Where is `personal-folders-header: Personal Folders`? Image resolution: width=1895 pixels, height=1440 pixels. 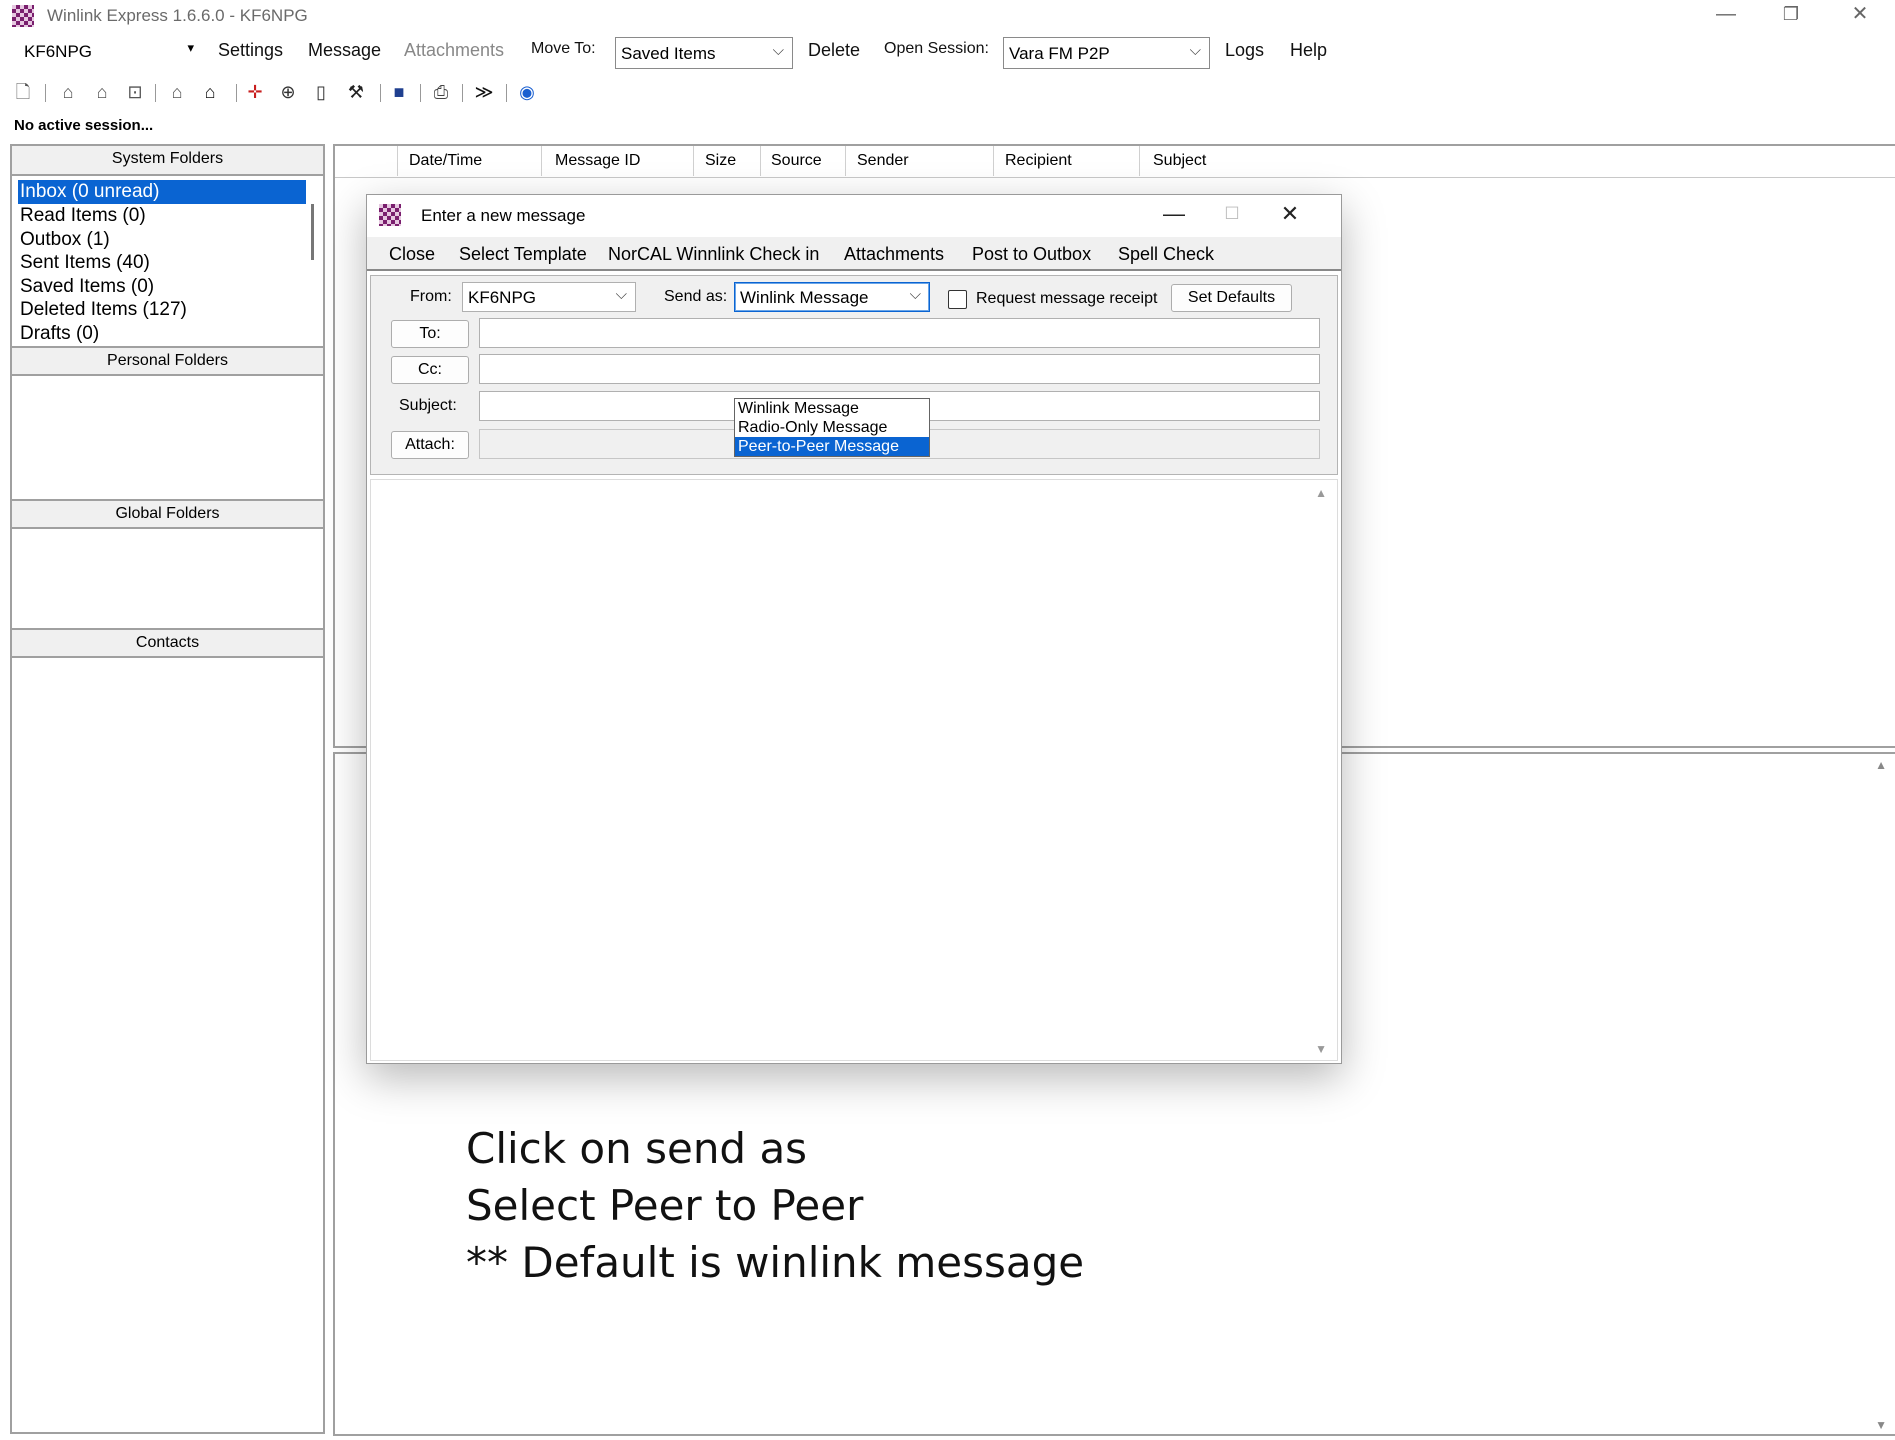
personal-folders-header: Personal Folders is located at coordinates (167, 361).